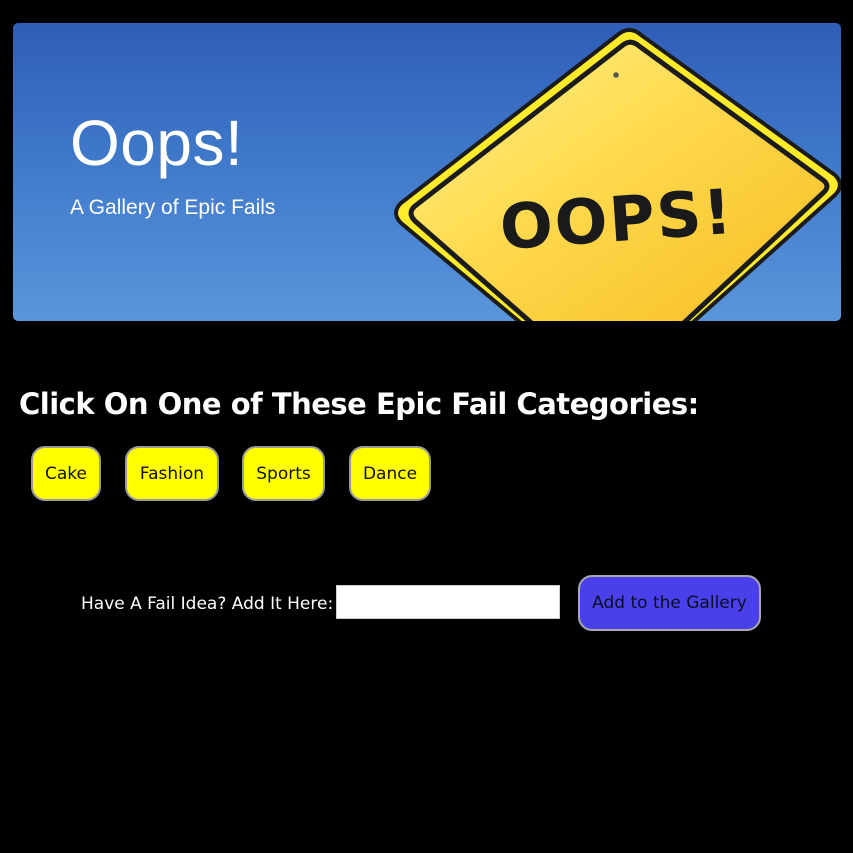  Describe the element at coordinates (669, 603) in the screenshot. I see `add-to-gallery-button: Add to the Gallery` at that location.